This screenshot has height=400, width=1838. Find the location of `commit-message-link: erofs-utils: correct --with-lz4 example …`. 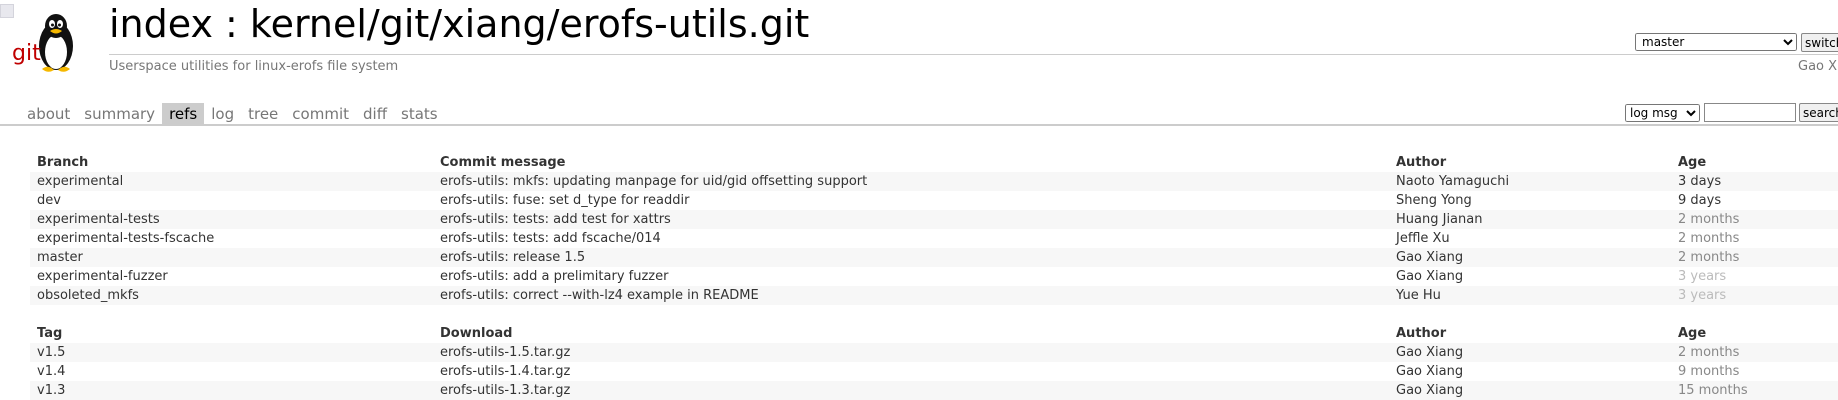

commit-message-link: erofs-utils: correct --with-lz4 example … is located at coordinates (599, 295).